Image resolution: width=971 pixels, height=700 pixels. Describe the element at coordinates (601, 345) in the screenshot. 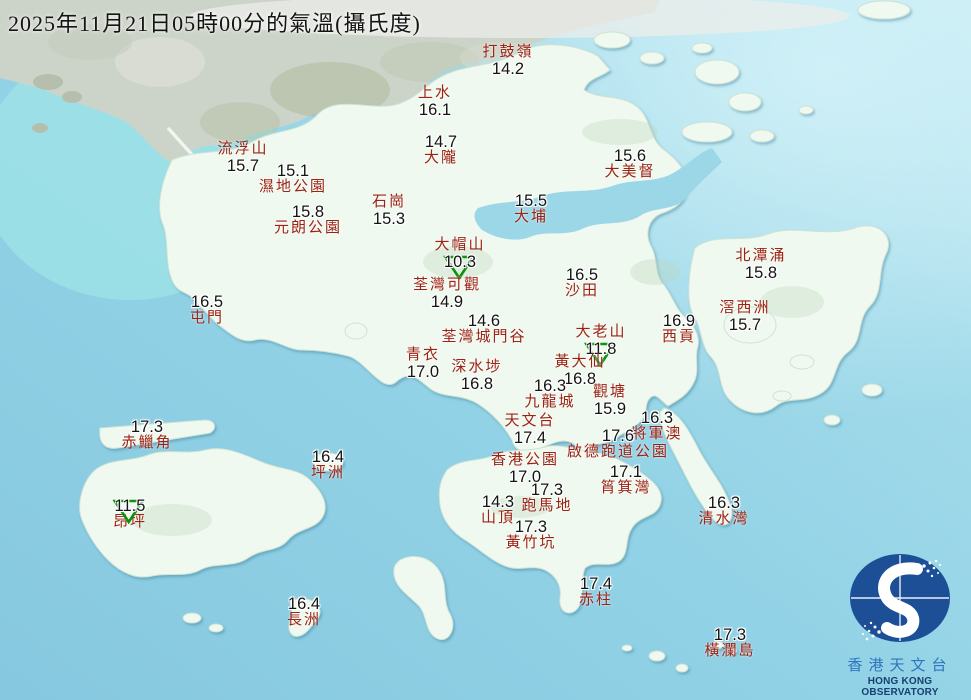

I see `weather-station: 大老山 11.8` at that location.